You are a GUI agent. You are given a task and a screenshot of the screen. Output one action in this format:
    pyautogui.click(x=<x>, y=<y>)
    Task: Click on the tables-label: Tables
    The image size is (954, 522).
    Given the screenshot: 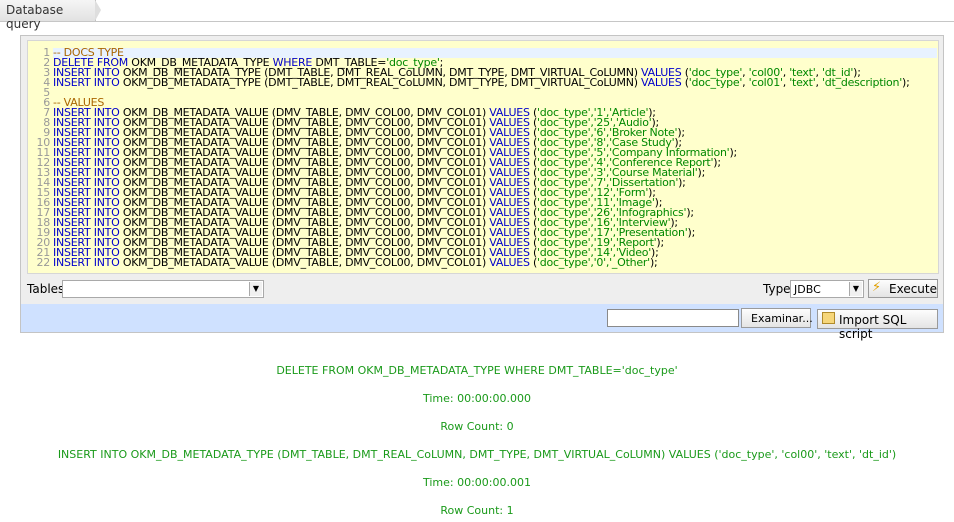 What is the action you would take?
    pyautogui.click(x=46, y=289)
    